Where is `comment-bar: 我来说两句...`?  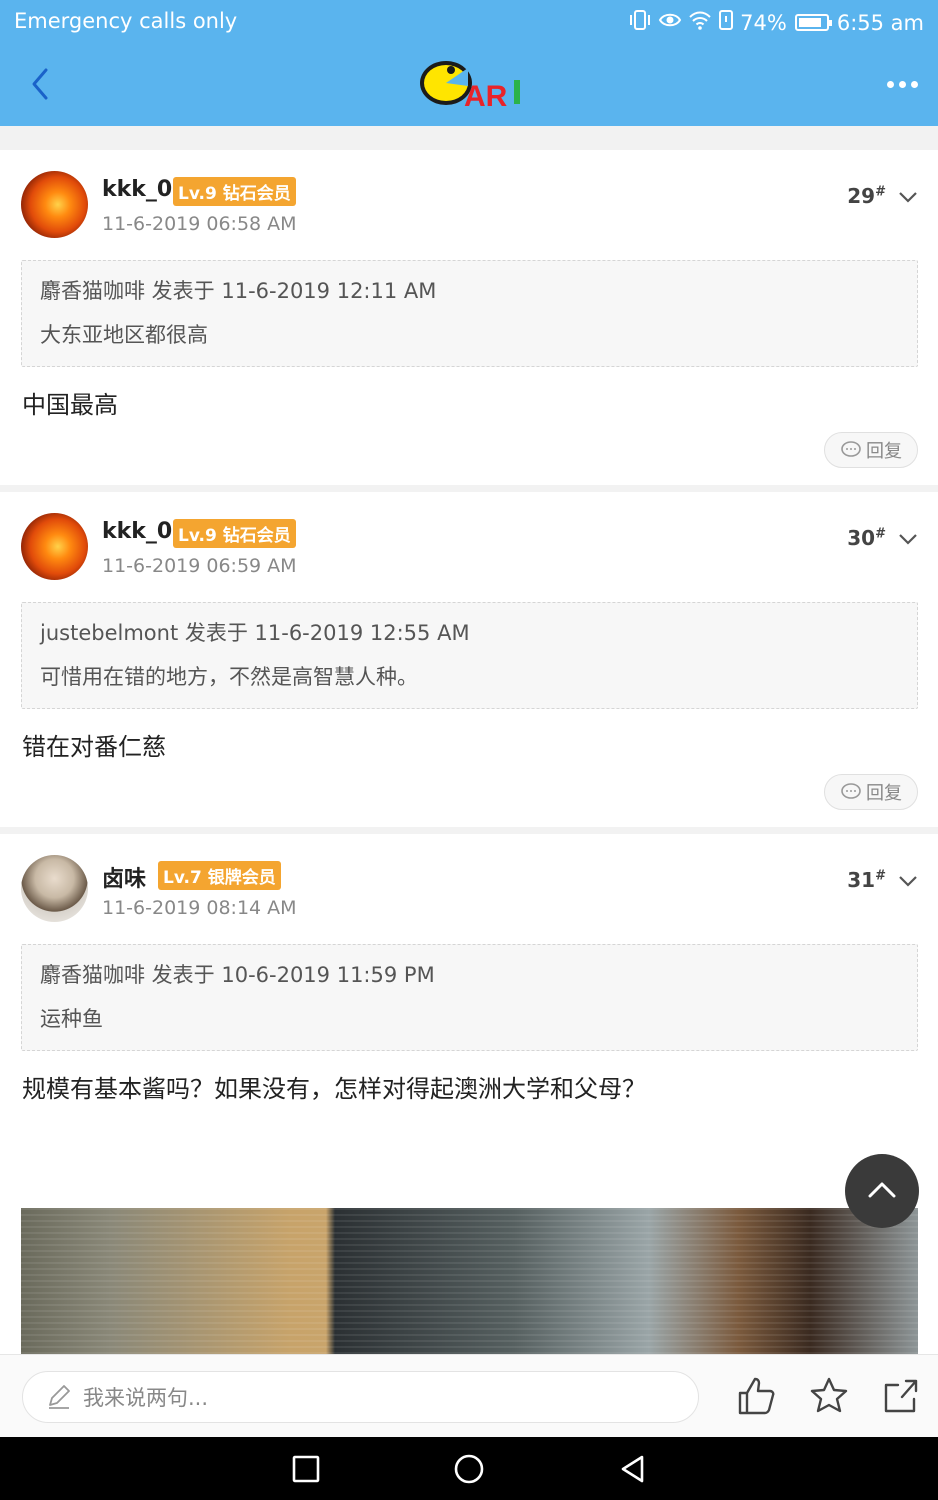
comment-bar: 我来说两句... is located at coordinates (469, 1395).